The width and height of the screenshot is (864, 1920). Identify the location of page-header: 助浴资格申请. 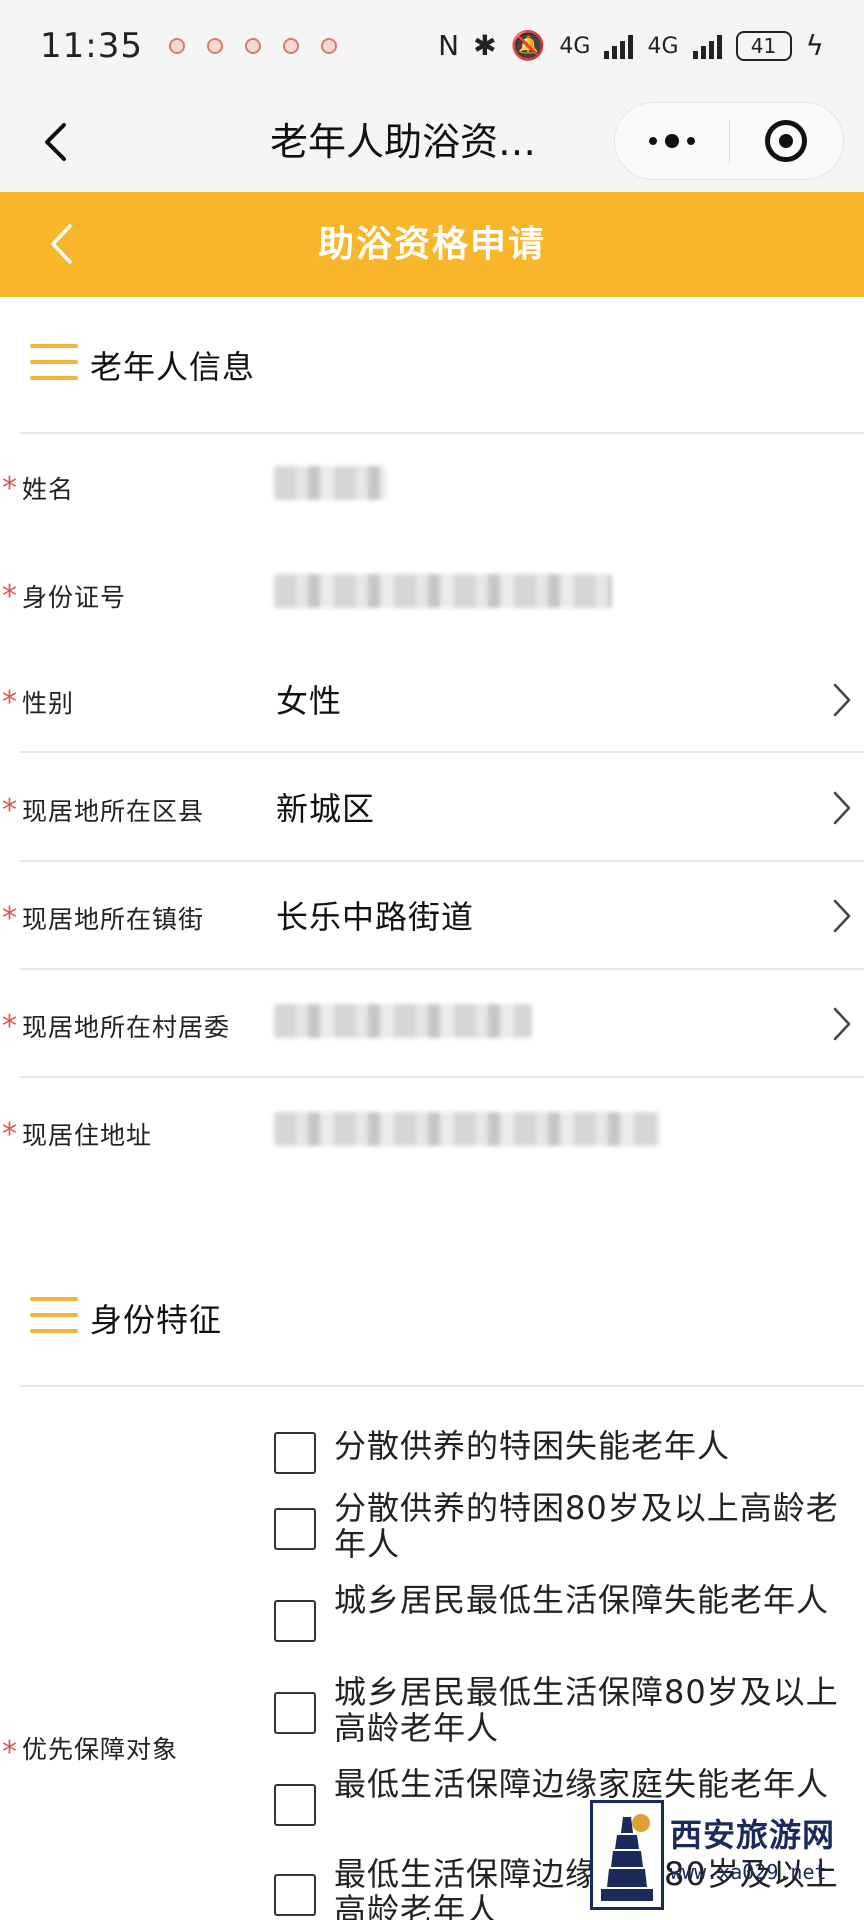
(432, 244).